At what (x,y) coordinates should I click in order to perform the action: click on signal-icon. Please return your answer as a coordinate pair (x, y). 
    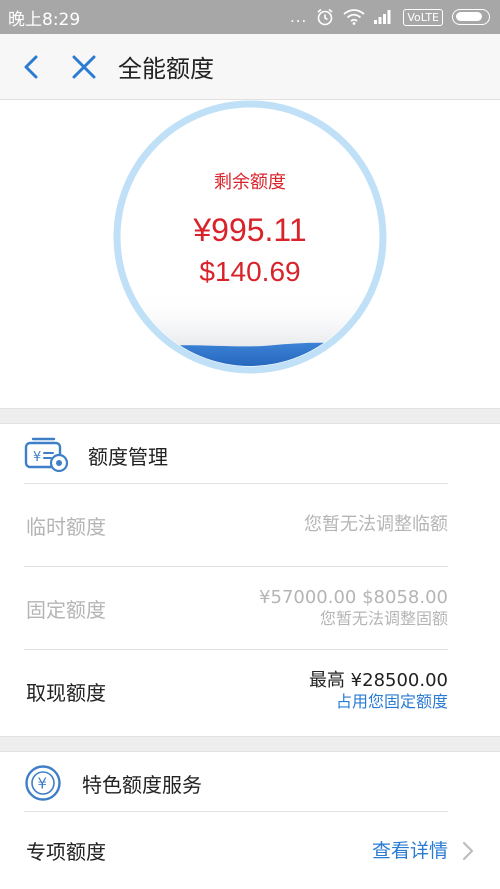
    Looking at the image, I should click on (382, 17).